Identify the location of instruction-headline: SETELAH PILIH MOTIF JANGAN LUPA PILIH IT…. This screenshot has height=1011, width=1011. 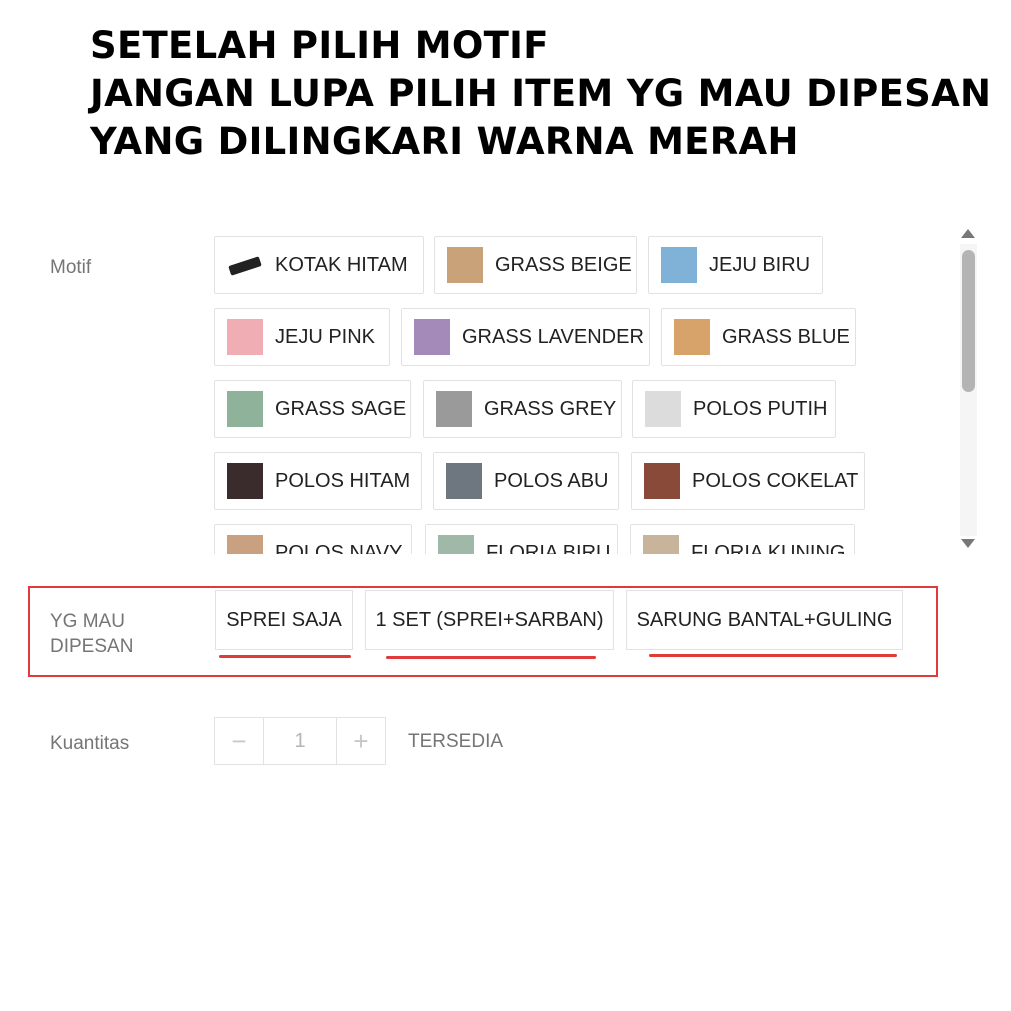
(540, 94).